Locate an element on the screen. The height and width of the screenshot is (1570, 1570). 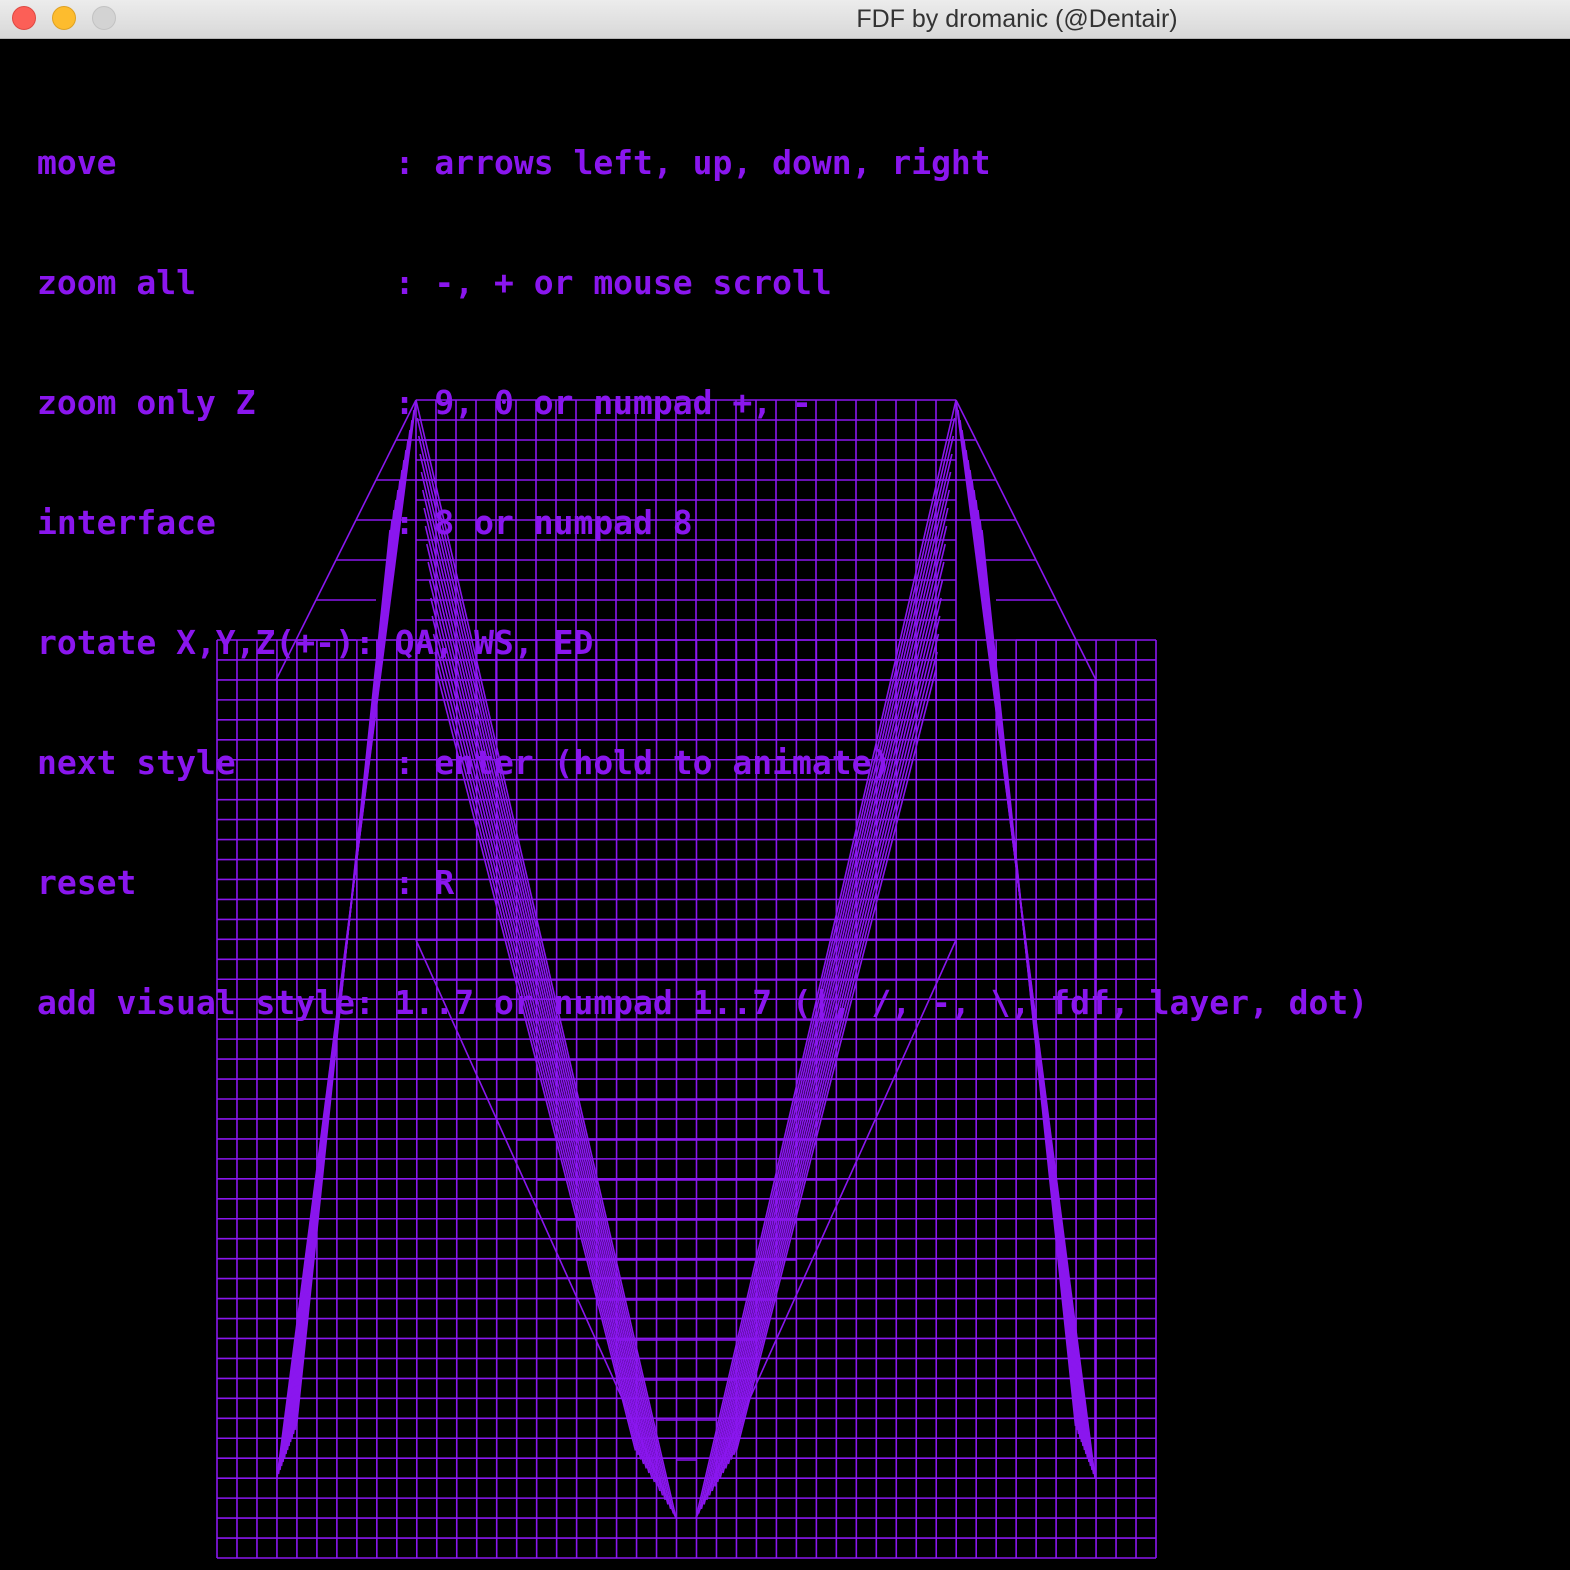
left-leg-hatch is located at coordinates (343, 978).